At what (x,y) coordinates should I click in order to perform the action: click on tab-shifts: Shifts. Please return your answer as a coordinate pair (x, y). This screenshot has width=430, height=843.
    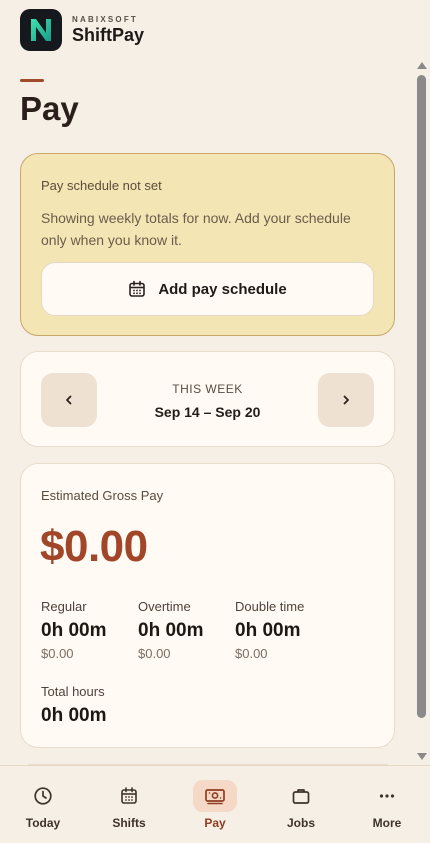
    Looking at the image, I should click on (129, 804).